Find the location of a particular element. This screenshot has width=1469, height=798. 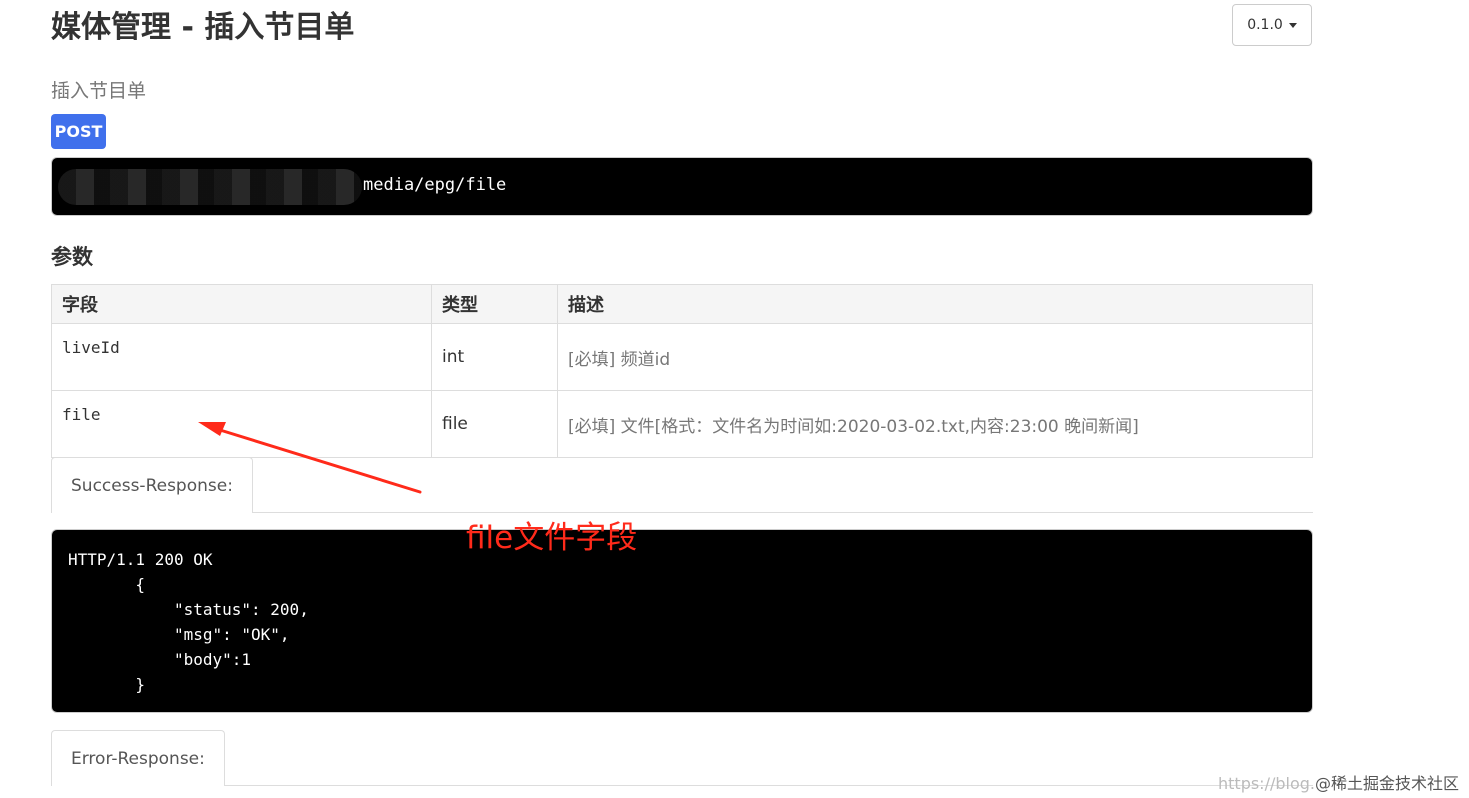

column-header-field: 字段 is located at coordinates (241, 304).